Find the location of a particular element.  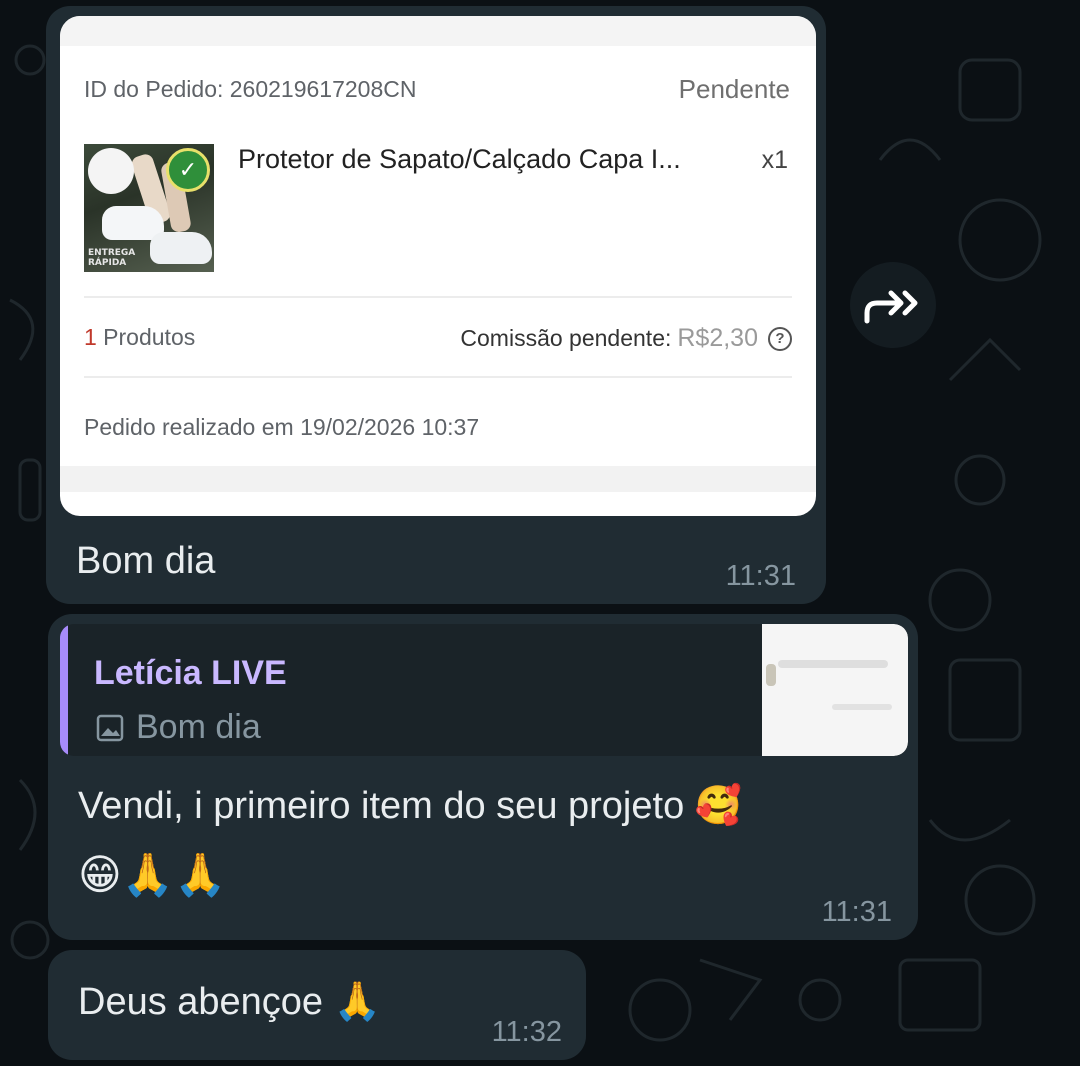

order-status: Pendente is located at coordinates (734, 89).